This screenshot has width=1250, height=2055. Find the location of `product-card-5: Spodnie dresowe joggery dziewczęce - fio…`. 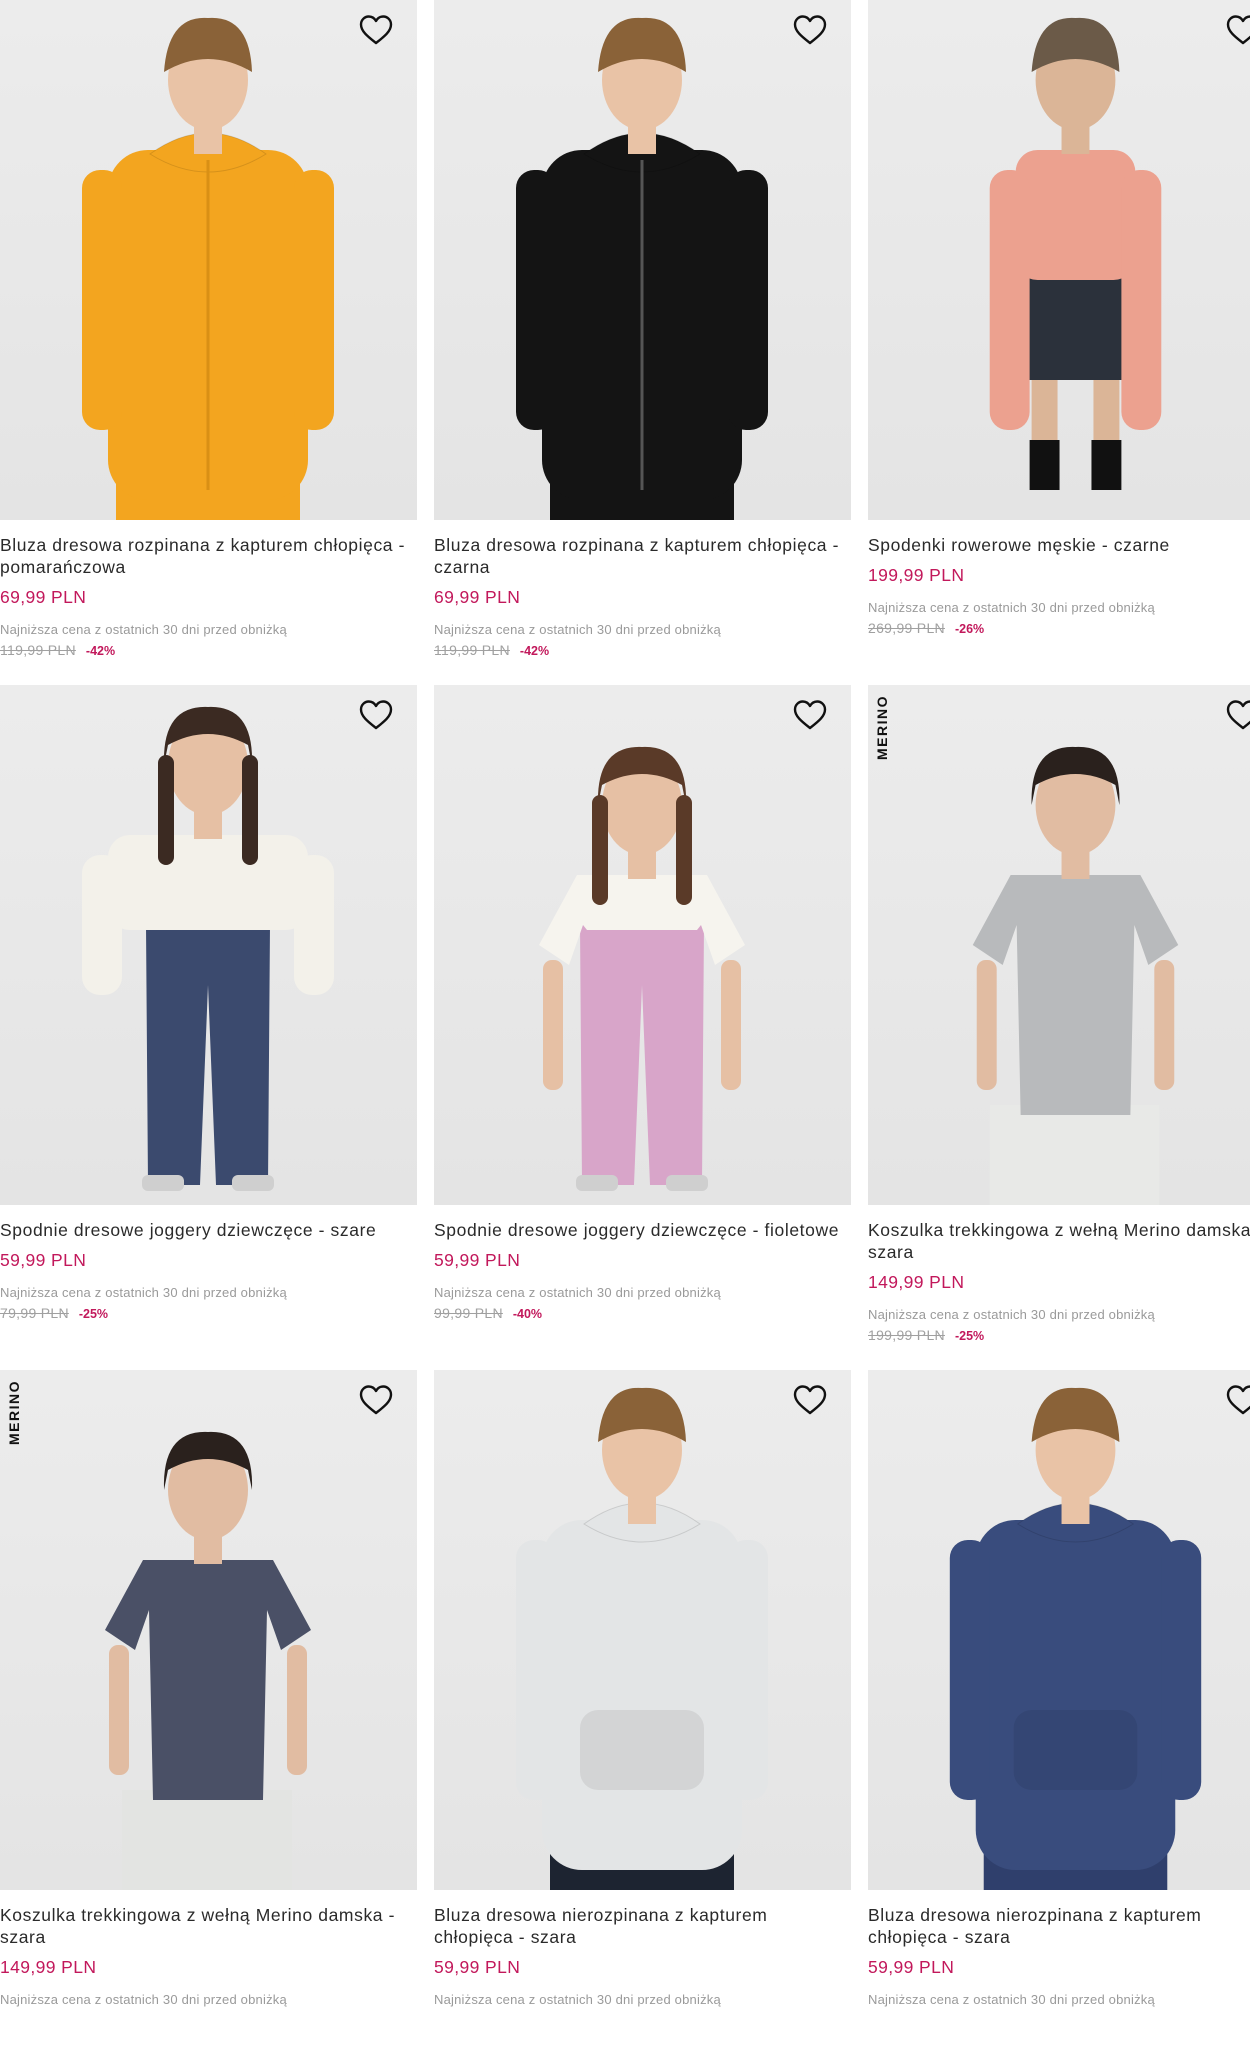

product-card-5: Spodnie dresowe joggery dziewczęce - fio… is located at coordinates (642, 1027).